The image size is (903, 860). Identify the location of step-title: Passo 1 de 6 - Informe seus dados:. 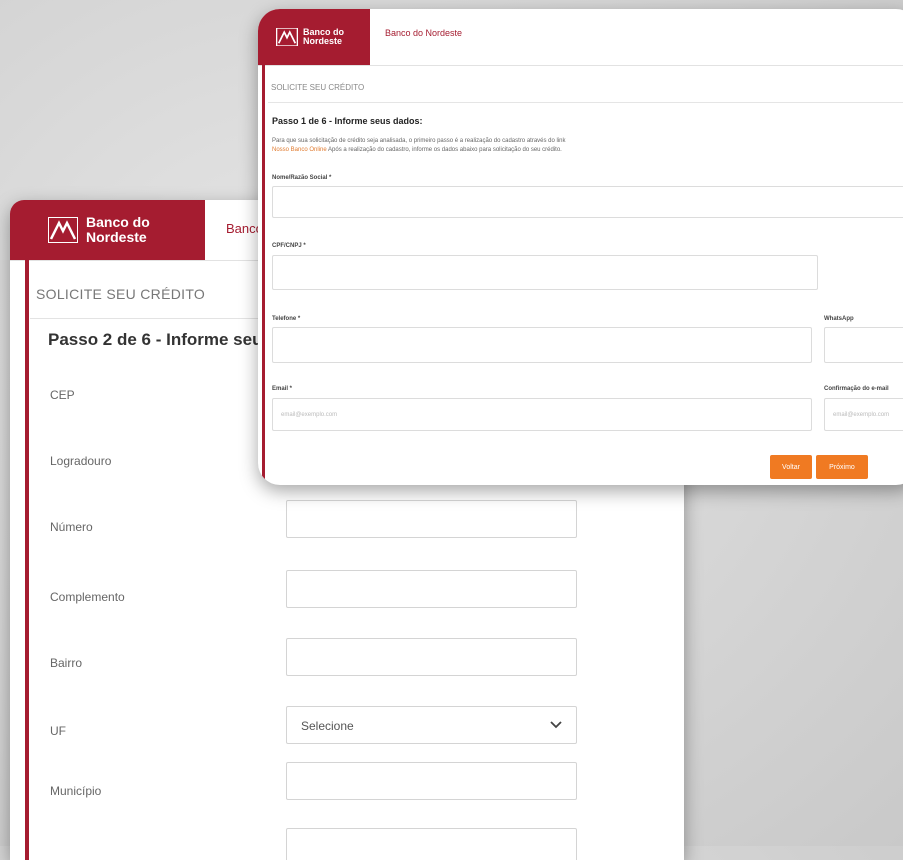
(347, 121).